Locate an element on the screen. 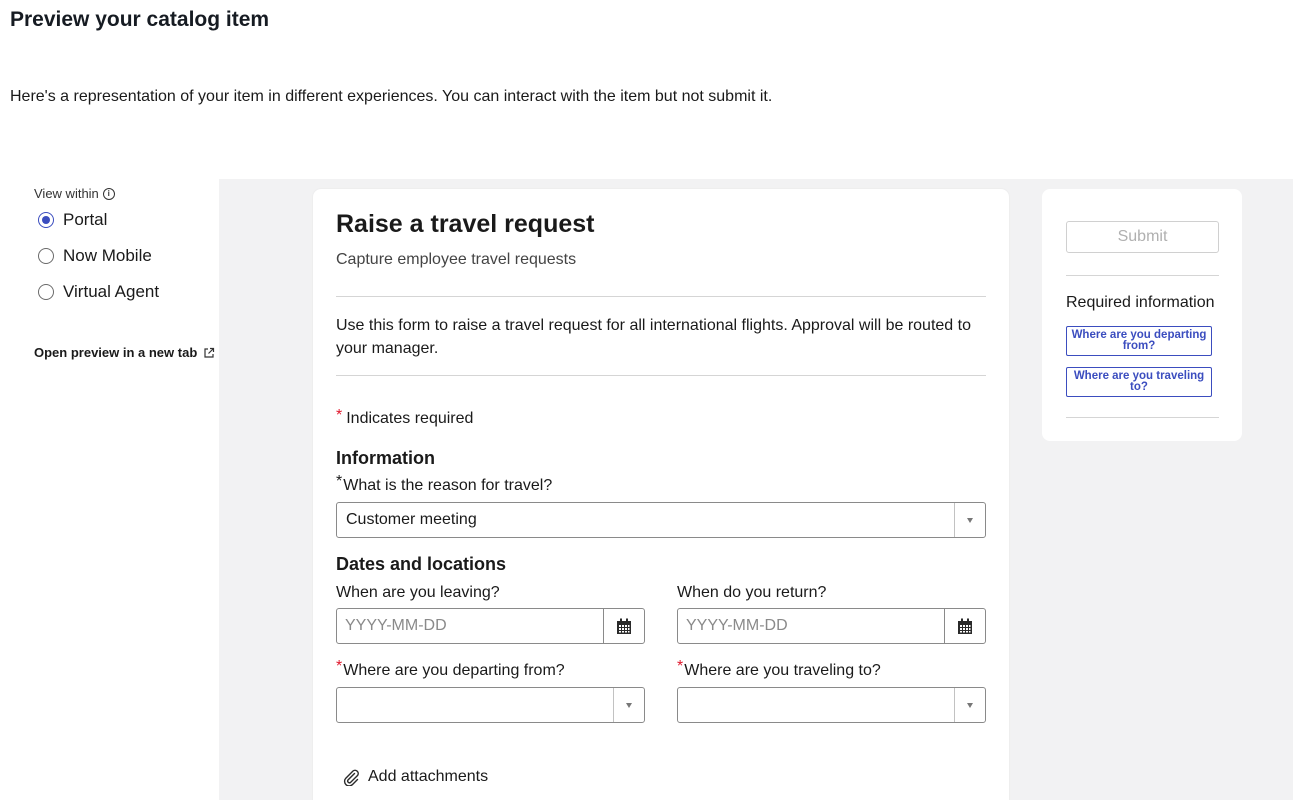 Image resolution: width=1293 pixels, height=800 pixels. radio-virtual-agent: Virtual Agent is located at coordinates (98, 292).